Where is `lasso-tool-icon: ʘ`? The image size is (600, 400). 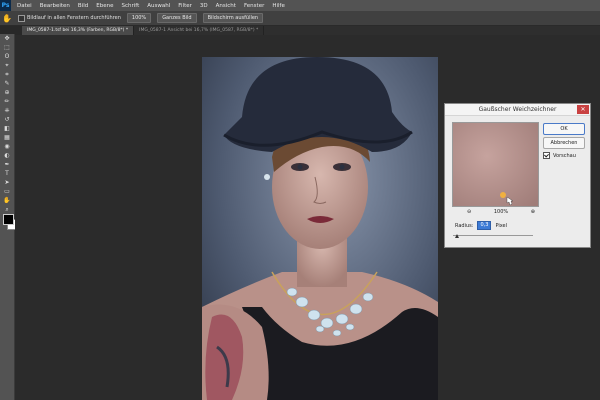 lasso-tool-icon: ʘ is located at coordinates (7, 56).